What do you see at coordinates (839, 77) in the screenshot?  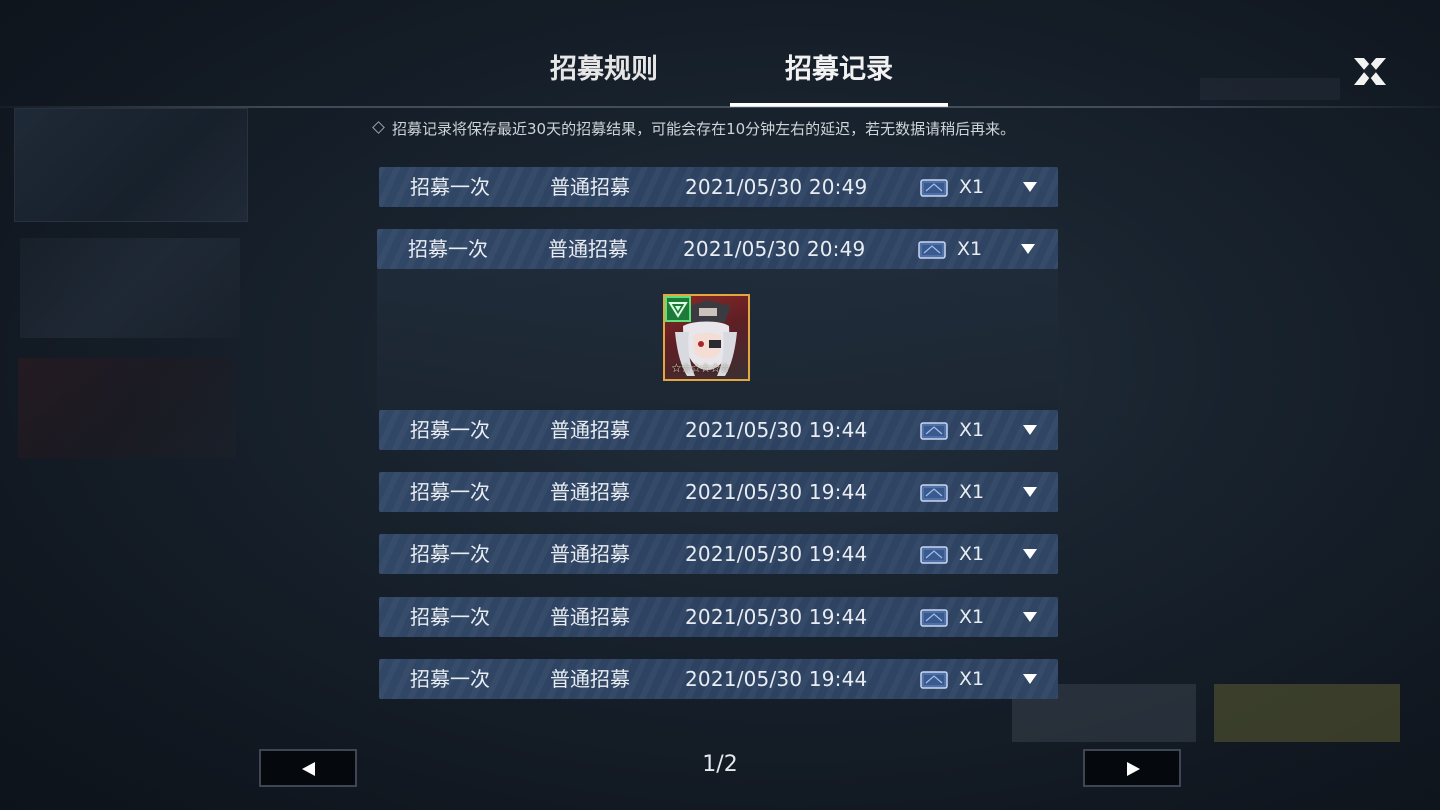 I see `tab-recruit-records: 招募记录` at bounding box center [839, 77].